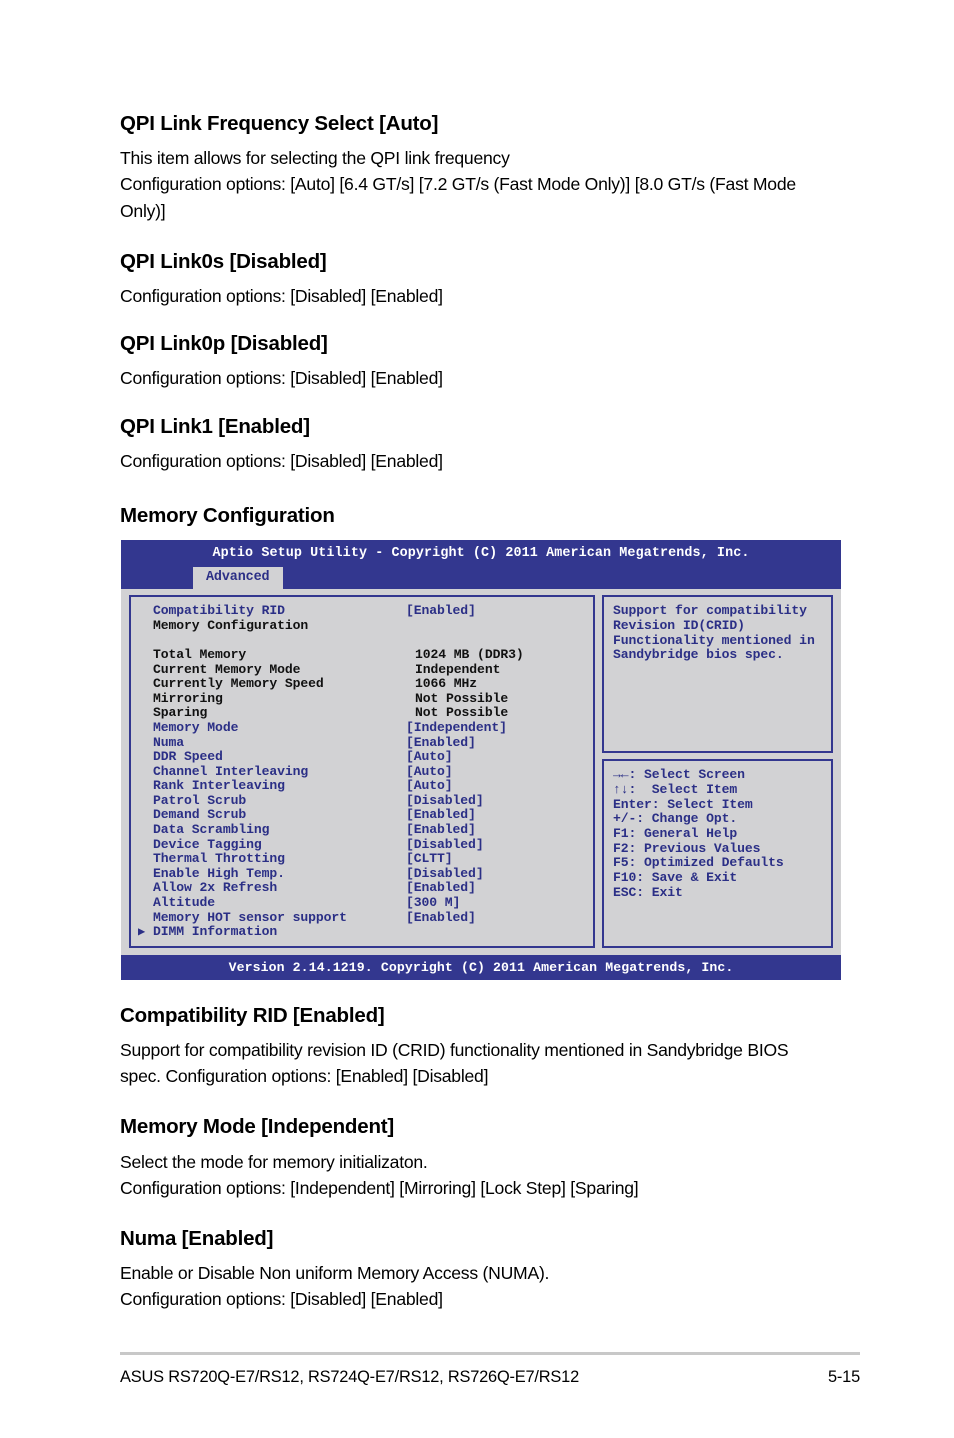 The image size is (954, 1438). Describe the element at coordinates (462, 713) in the screenshot. I see `bios-row-value: Not Possible` at that location.